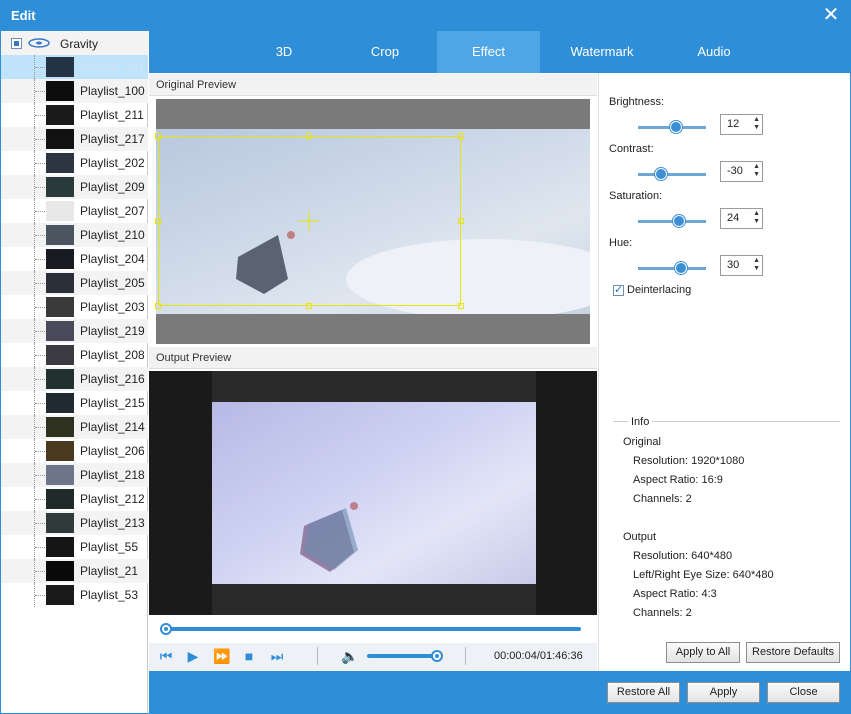 This screenshot has width=851, height=714. Describe the element at coordinates (662, 613) in the screenshot. I see `output-channels: Channels: 2` at that location.